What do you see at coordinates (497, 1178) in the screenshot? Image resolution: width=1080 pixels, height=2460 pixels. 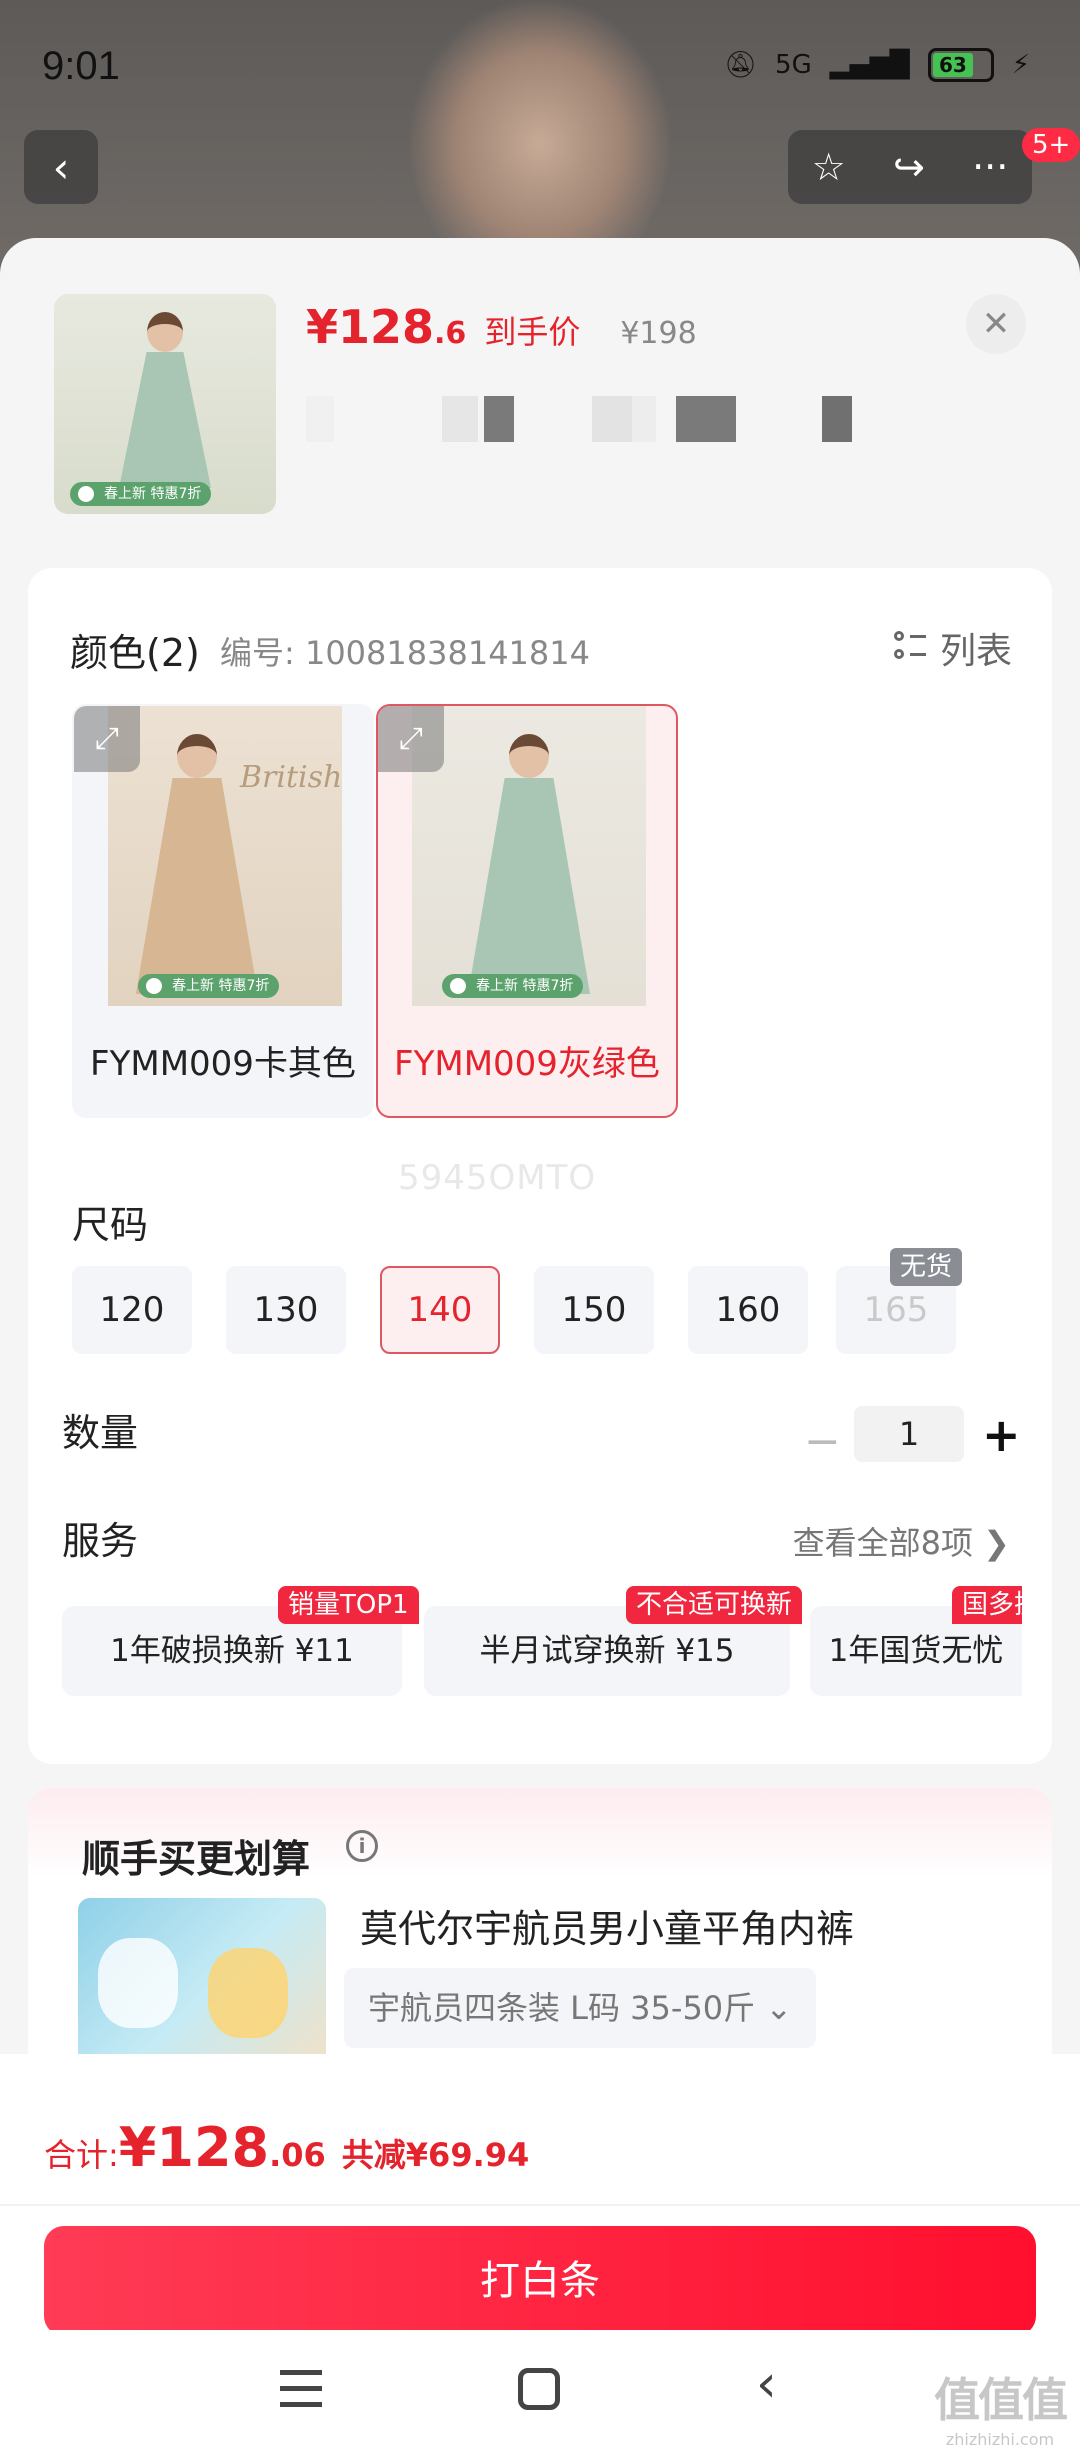 I see `watermark-text: 5945OMTO` at bounding box center [497, 1178].